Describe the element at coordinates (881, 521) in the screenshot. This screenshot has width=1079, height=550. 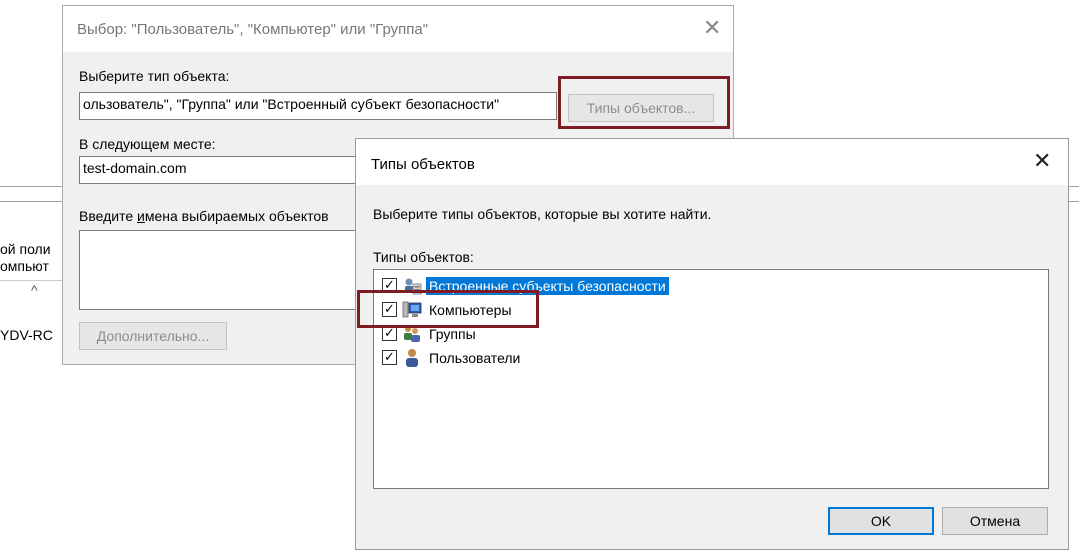
I see `ok-button: OK` at that location.